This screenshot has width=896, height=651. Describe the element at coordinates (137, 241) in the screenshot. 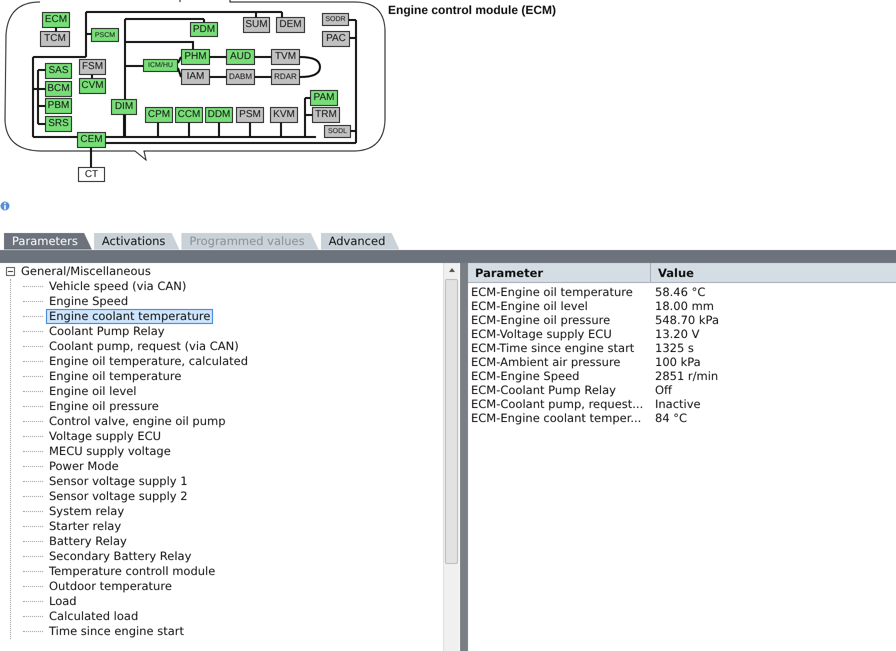

I see `tab: Activations` at that location.